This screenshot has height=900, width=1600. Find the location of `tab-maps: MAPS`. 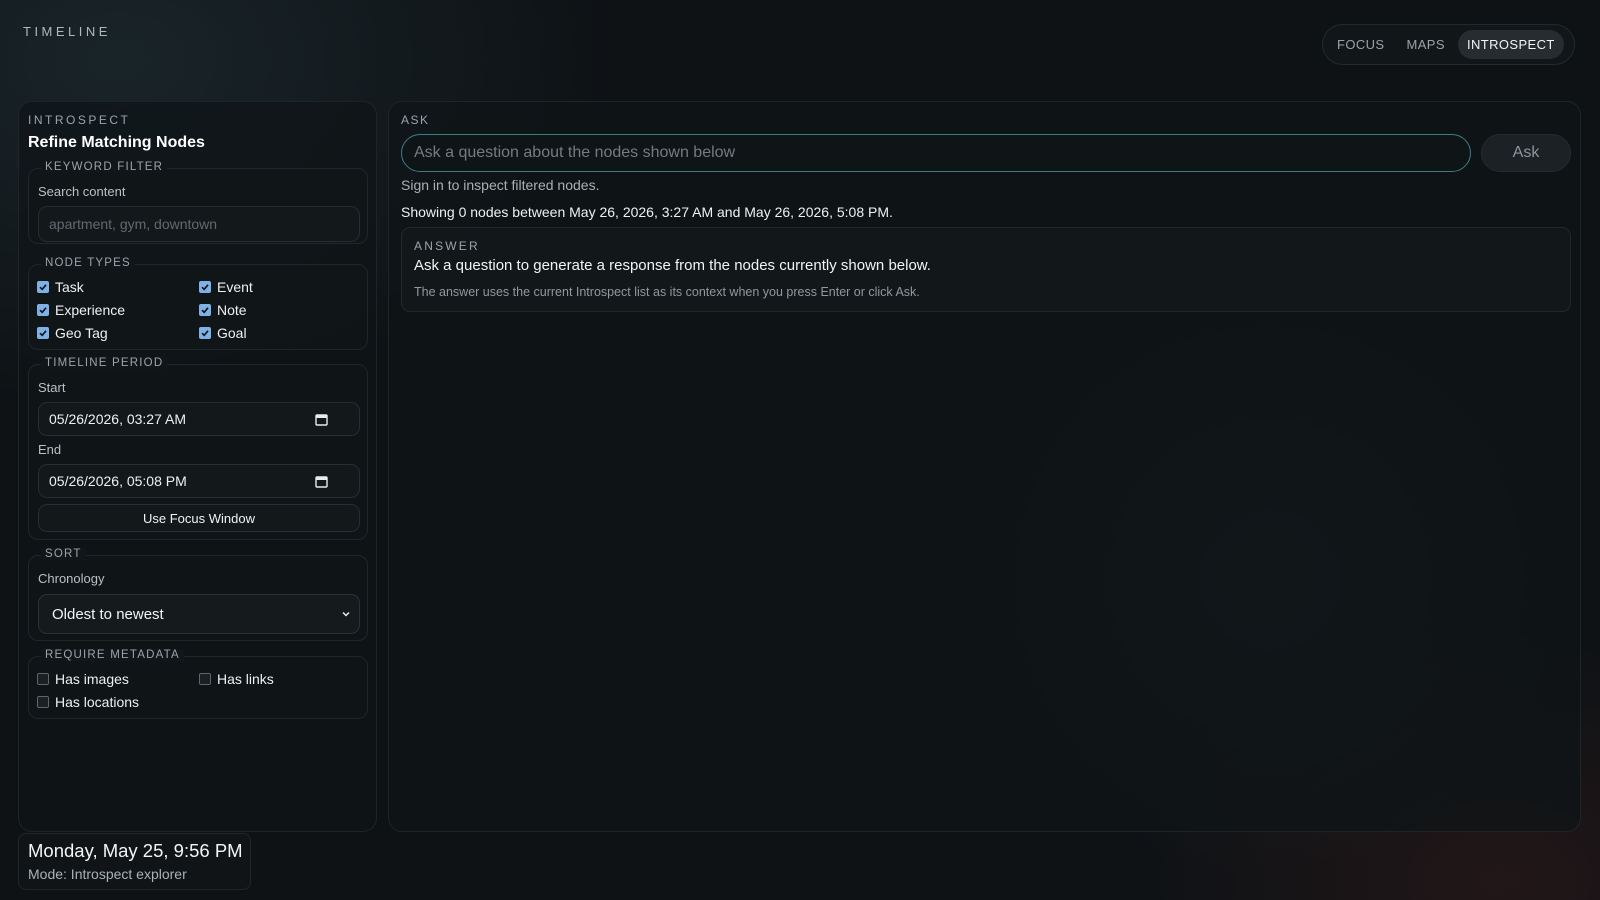

tab-maps: MAPS is located at coordinates (1426, 44).